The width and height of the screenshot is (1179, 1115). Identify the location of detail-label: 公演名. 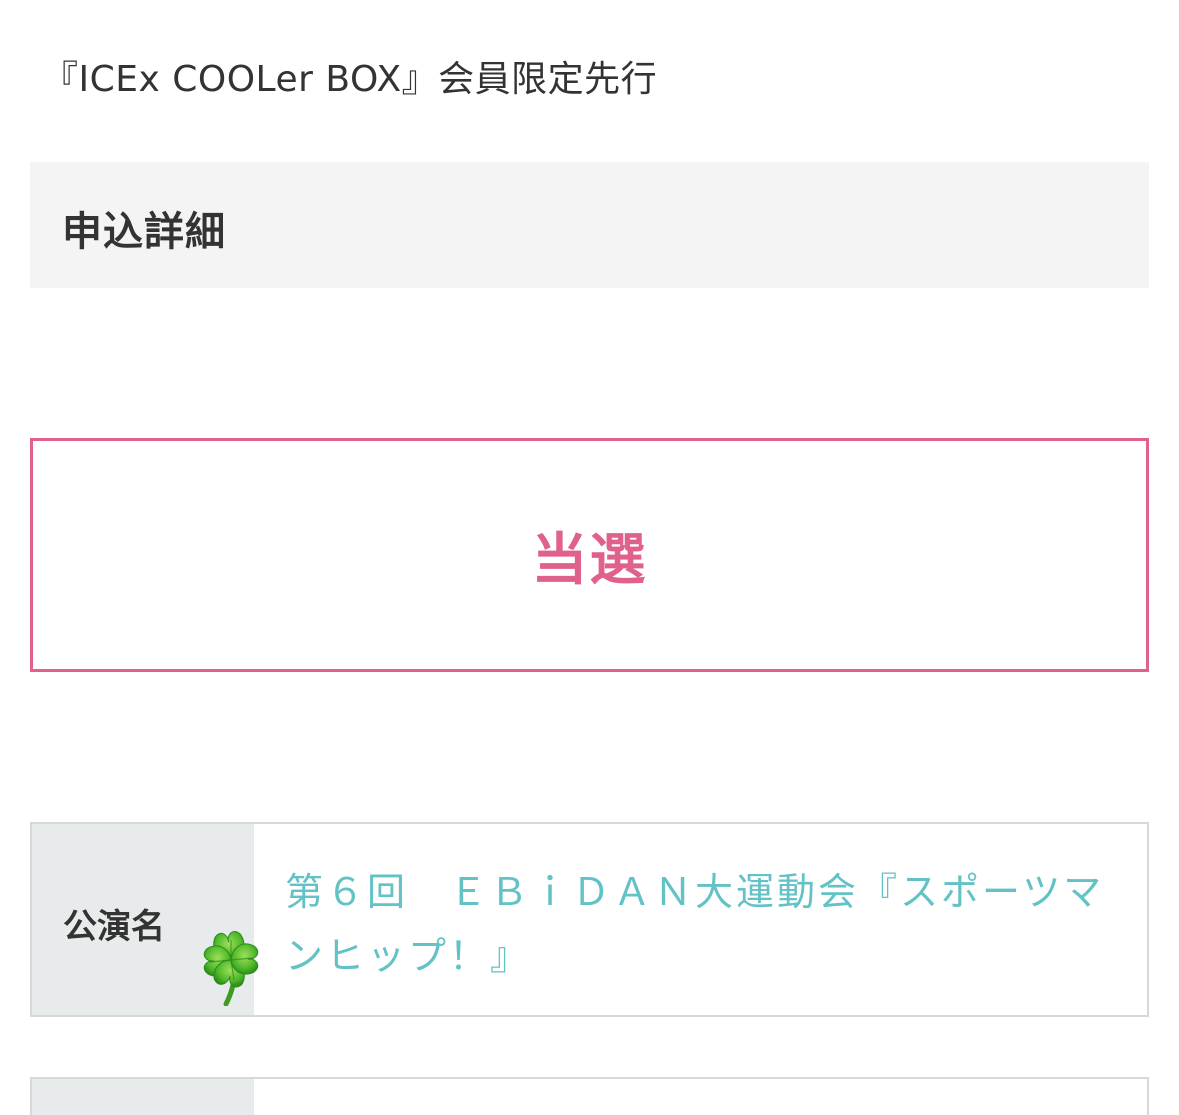
(114, 927).